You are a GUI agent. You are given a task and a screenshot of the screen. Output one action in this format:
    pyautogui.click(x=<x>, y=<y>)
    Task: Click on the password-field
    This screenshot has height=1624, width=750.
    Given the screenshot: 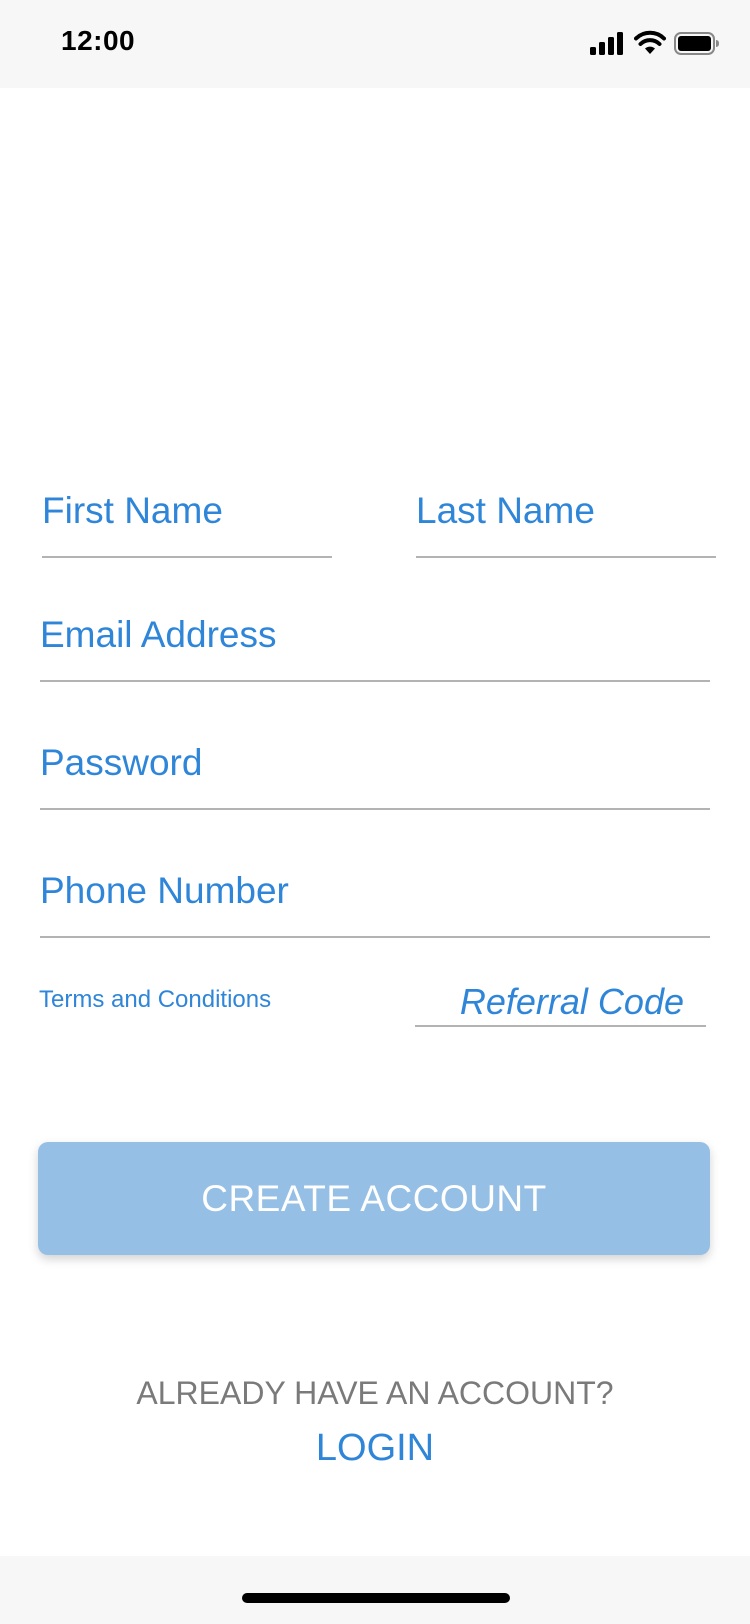 What is the action you would take?
    pyautogui.click(x=375, y=766)
    